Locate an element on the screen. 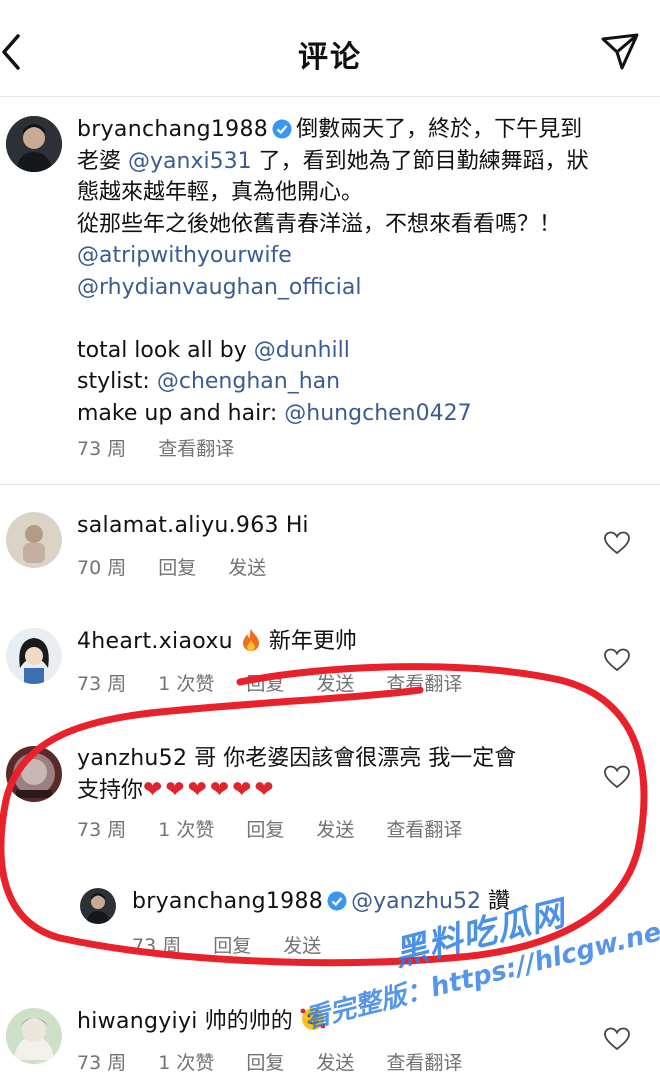 This screenshot has width=660, height=1089. reply-meta: 73 周 回复 发送 is located at coordinates (242, 944).